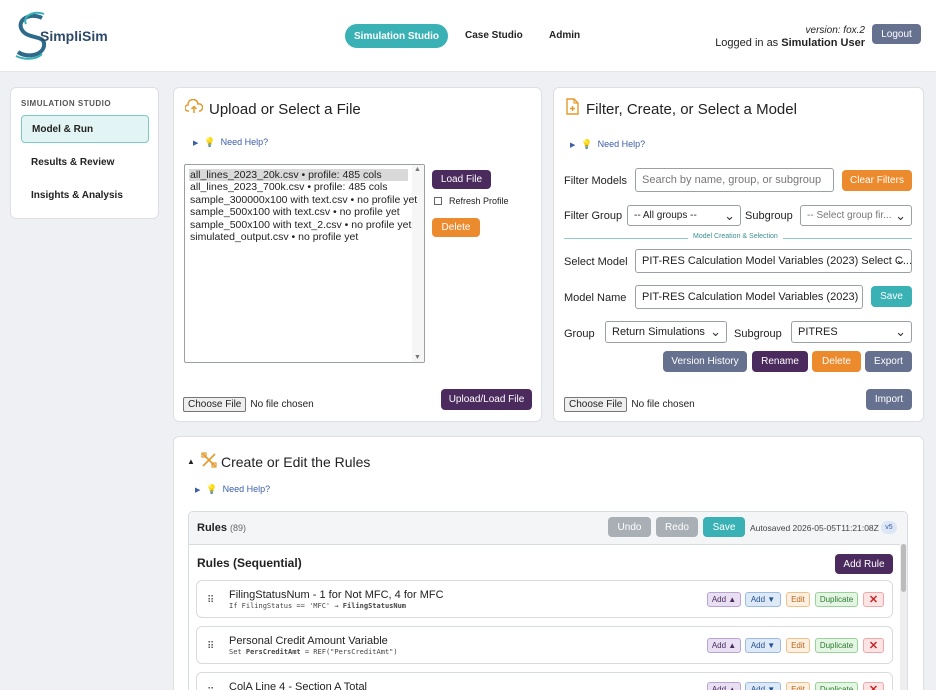 The height and width of the screenshot is (690, 936). I want to click on select-model-label: Select Model, so click(596, 262).